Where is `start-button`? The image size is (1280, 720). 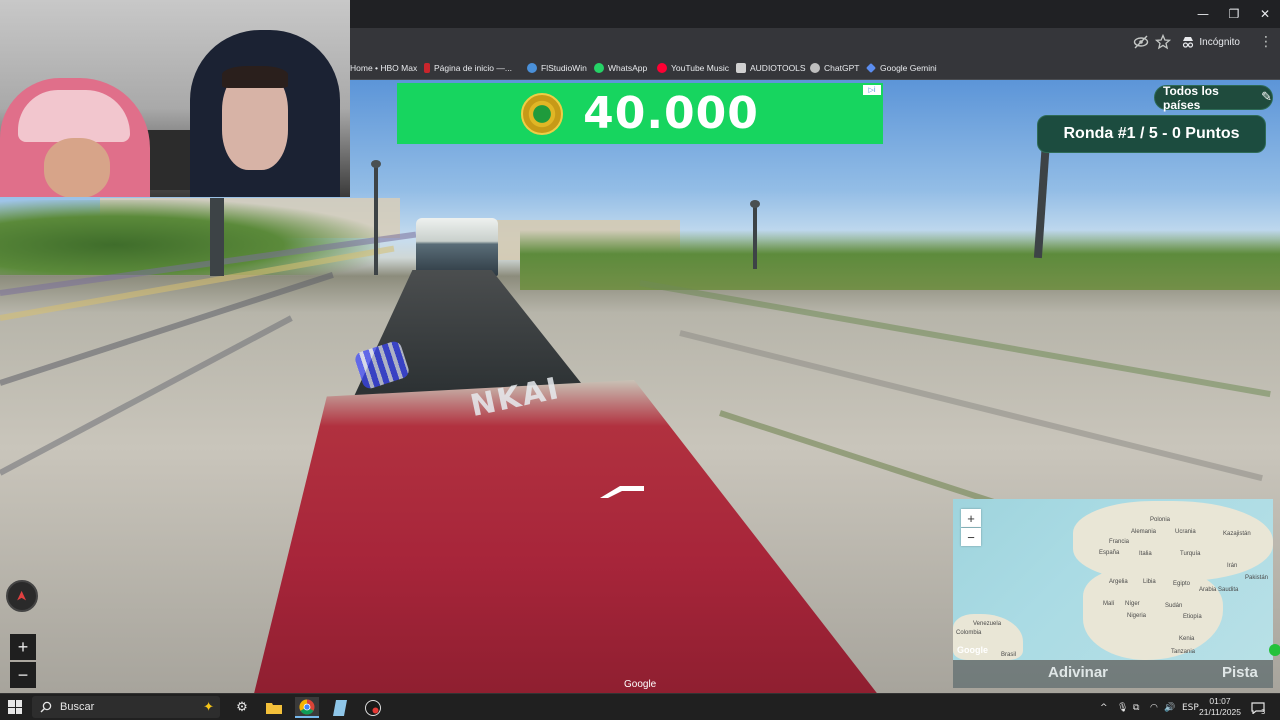
start-button is located at coordinates (15, 707).